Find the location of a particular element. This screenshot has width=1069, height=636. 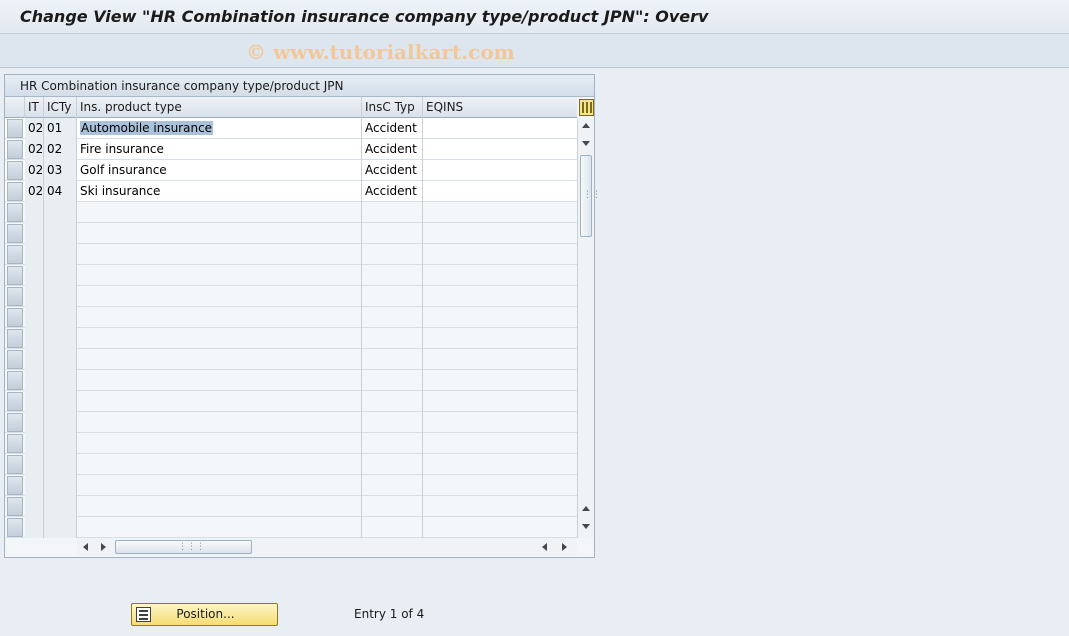

cell-product-type: Ski insurance is located at coordinates (219, 191).